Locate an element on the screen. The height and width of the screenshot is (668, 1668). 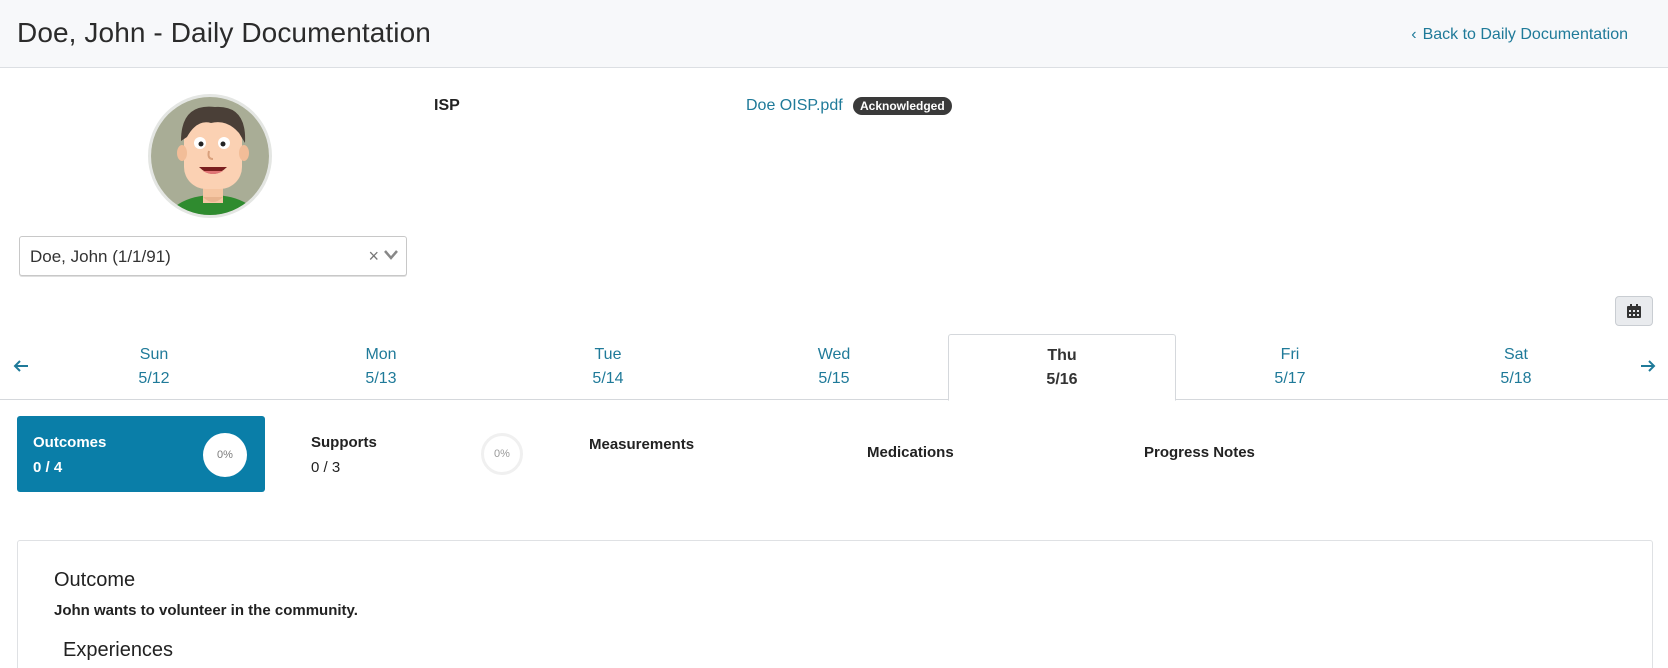
client-select-value: Doe, John (1/1/91) is located at coordinates (100, 256).